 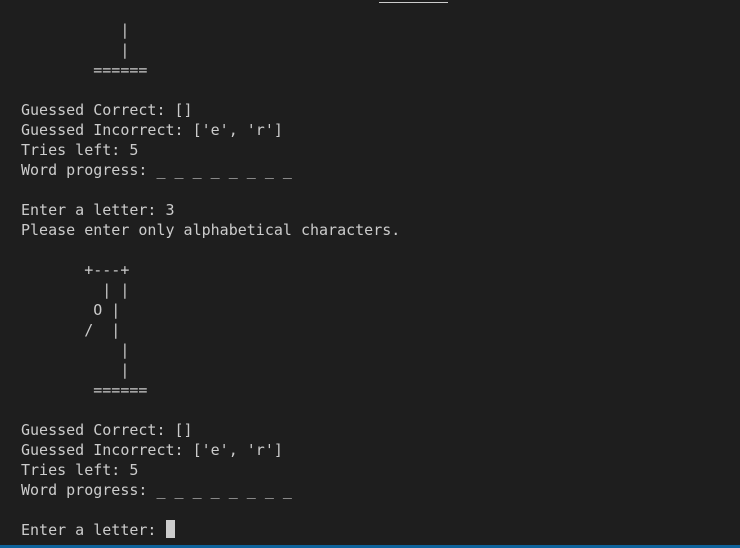 What do you see at coordinates (413, 2) in the screenshot?
I see `top-divider` at bounding box center [413, 2].